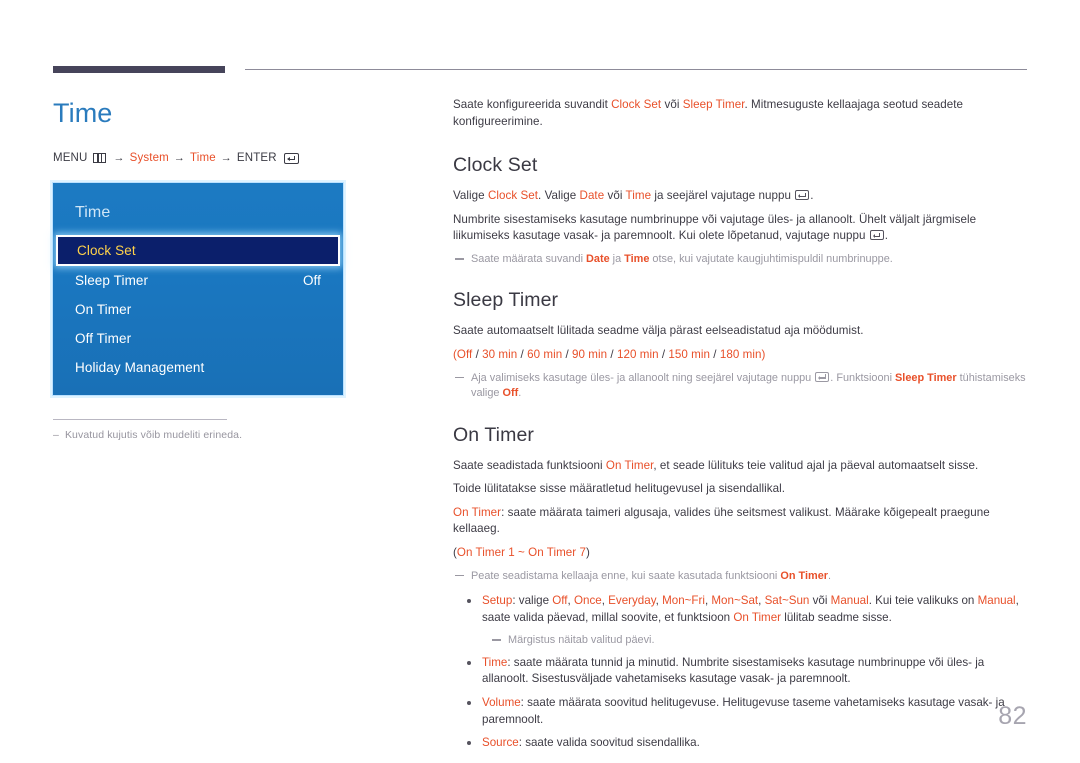  What do you see at coordinates (103, 338) in the screenshot?
I see `osd-item-label: Off Timer` at bounding box center [103, 338].